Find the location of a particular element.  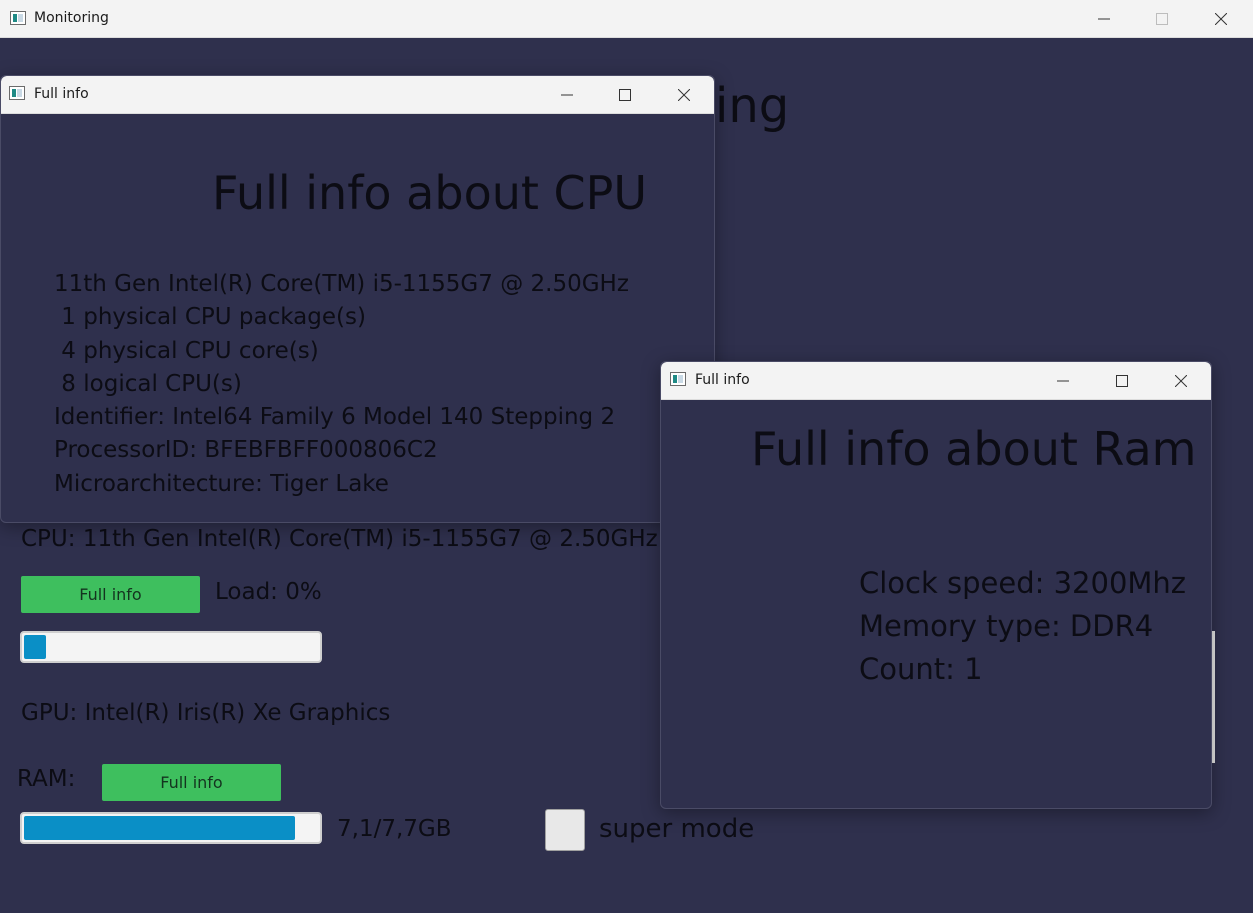

ram-window-close-button is located at coordinates (1181, 380).